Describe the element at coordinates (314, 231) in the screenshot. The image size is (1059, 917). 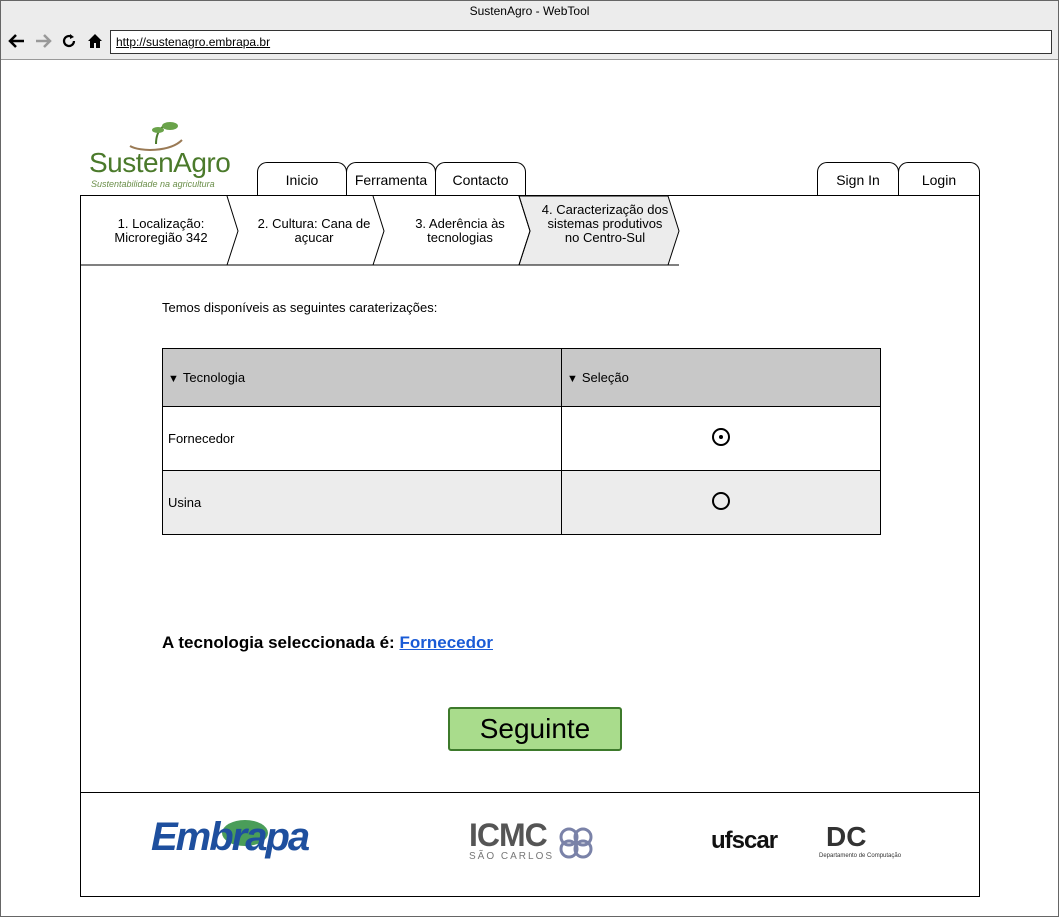
I see `step-2: 2. Cultura: Cana de açucar` at that location.